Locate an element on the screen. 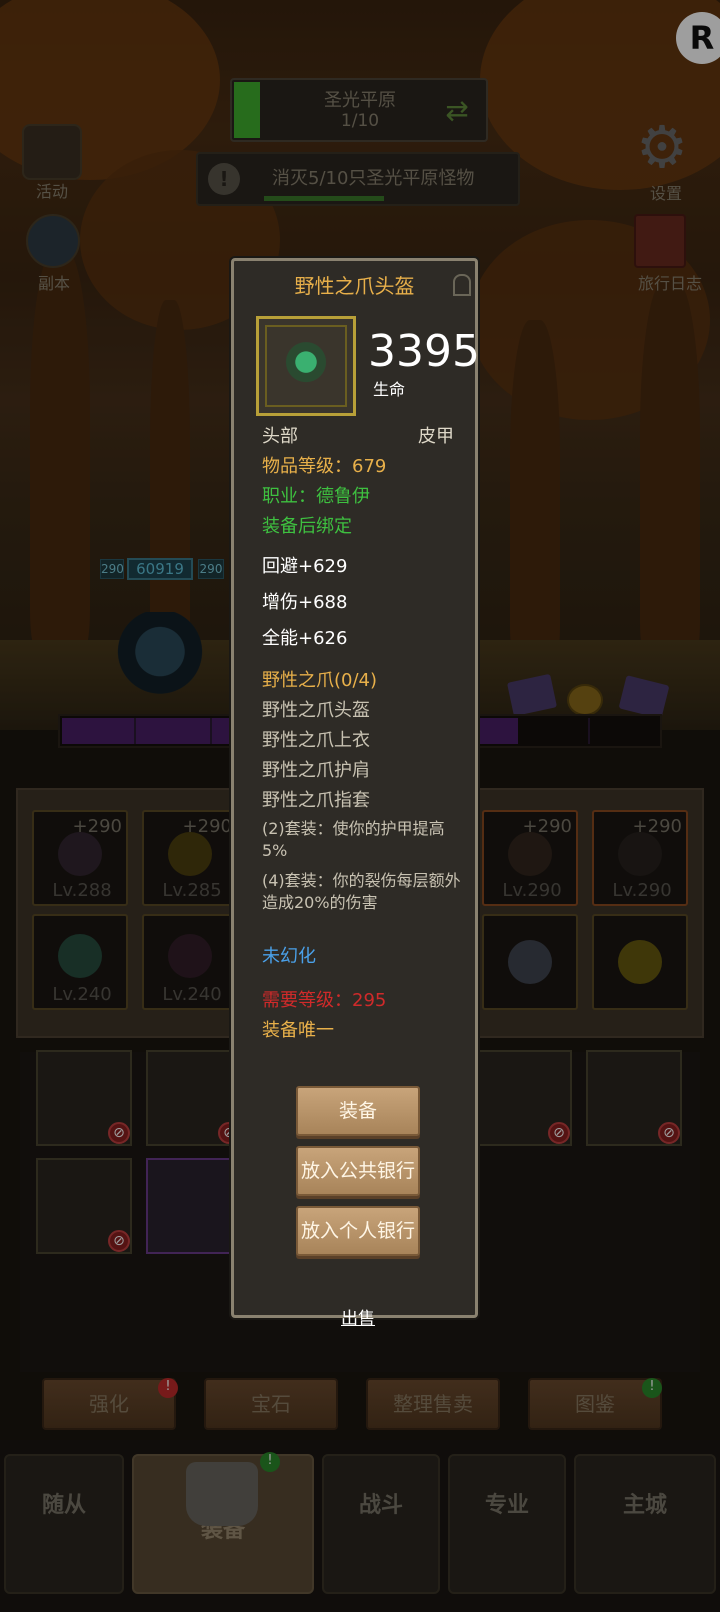  item-icon-frame is located at coordinates (306, 366).